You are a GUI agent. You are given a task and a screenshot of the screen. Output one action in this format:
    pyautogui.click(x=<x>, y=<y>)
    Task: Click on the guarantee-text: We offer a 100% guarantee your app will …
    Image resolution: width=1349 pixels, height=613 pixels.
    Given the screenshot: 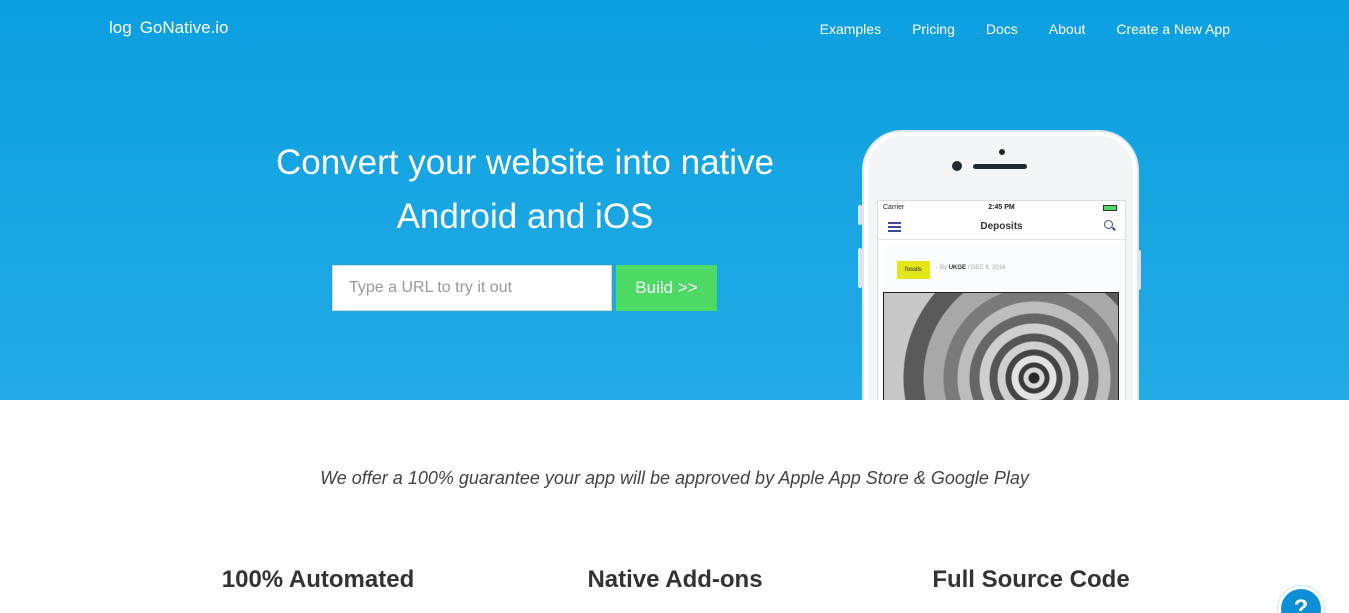 What is the action you would take?
    pyautogui.click(x=674, y=478)
    